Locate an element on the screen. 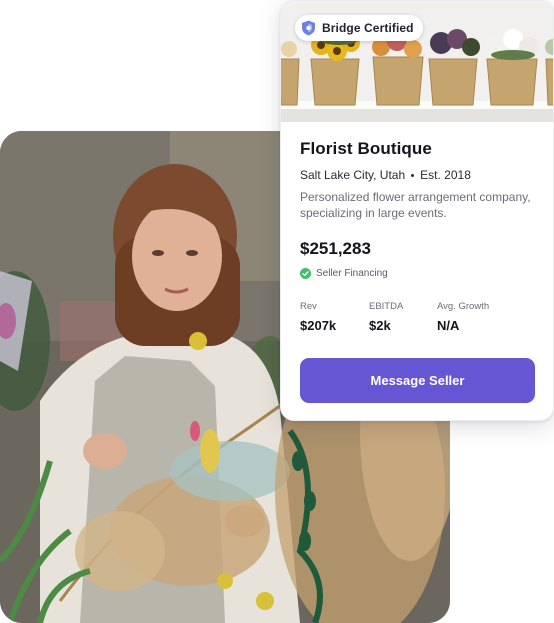 This screenshot has height=623, width=554. message-seller-button: Message Seller is located at coordinates (417, 380).